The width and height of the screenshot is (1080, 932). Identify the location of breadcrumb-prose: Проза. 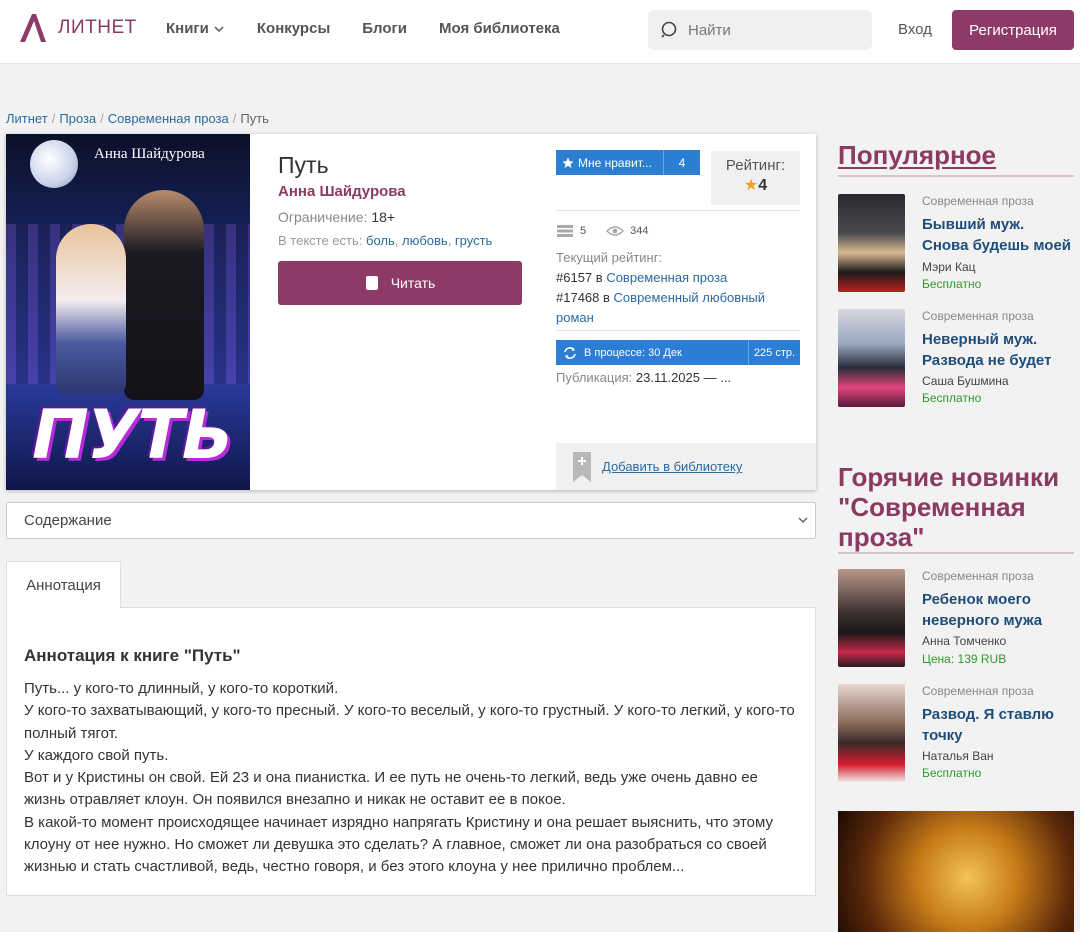
(77, 118).